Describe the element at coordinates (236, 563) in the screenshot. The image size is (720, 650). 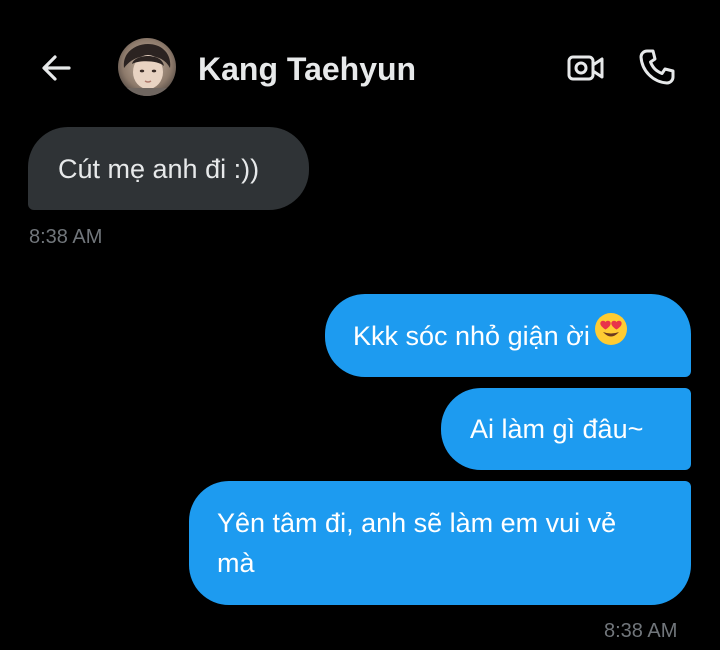
I see `message-text-line: mà` at that location.